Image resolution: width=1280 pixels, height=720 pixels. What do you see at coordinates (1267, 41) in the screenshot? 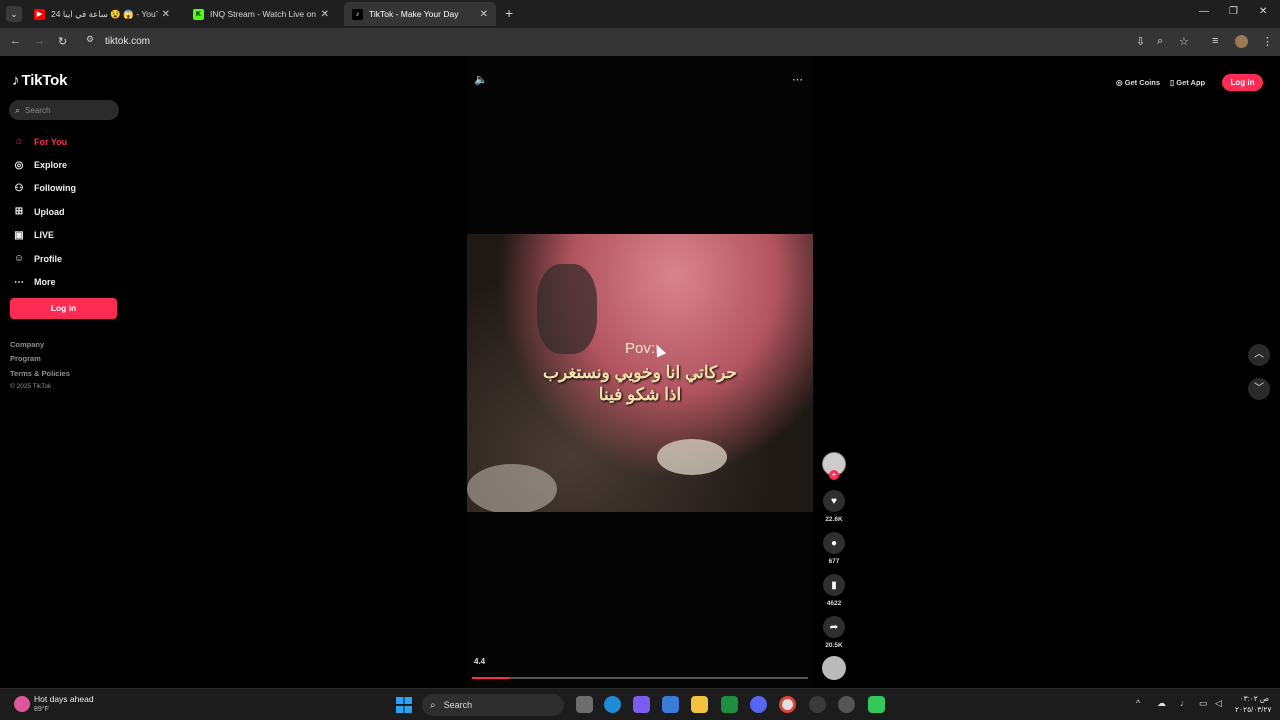
I see `menu-icon: ⋮` at bounding box center [1267, 41].